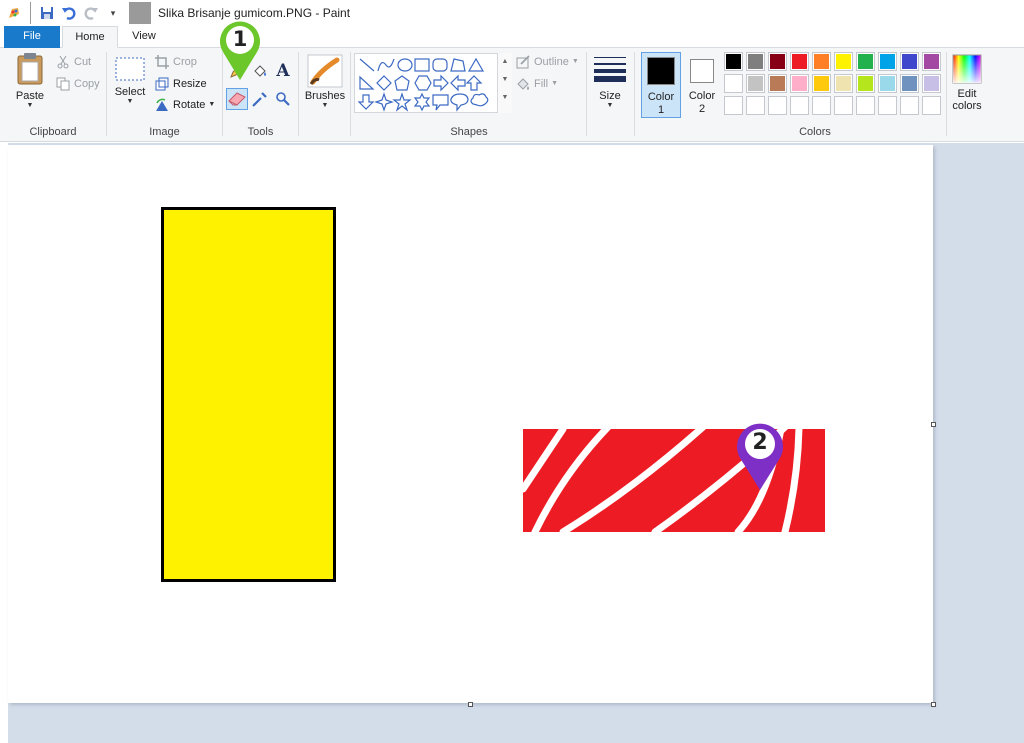 This screenshot has height=743, width=1024. I want to click on shapes-gallery-scroll: ▲ ▼ ▼, so click(504, 83).